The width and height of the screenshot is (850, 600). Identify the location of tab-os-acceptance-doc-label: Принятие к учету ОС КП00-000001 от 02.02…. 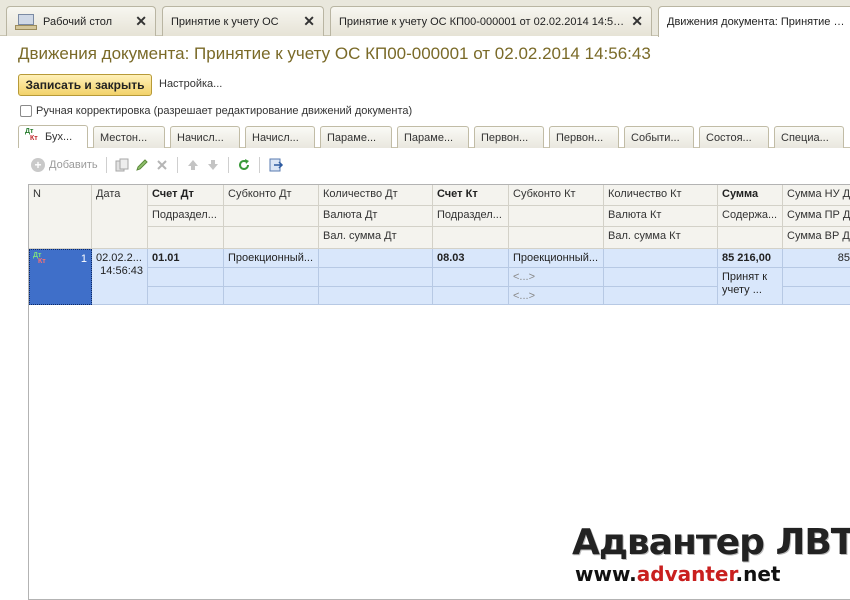
(482, 21).